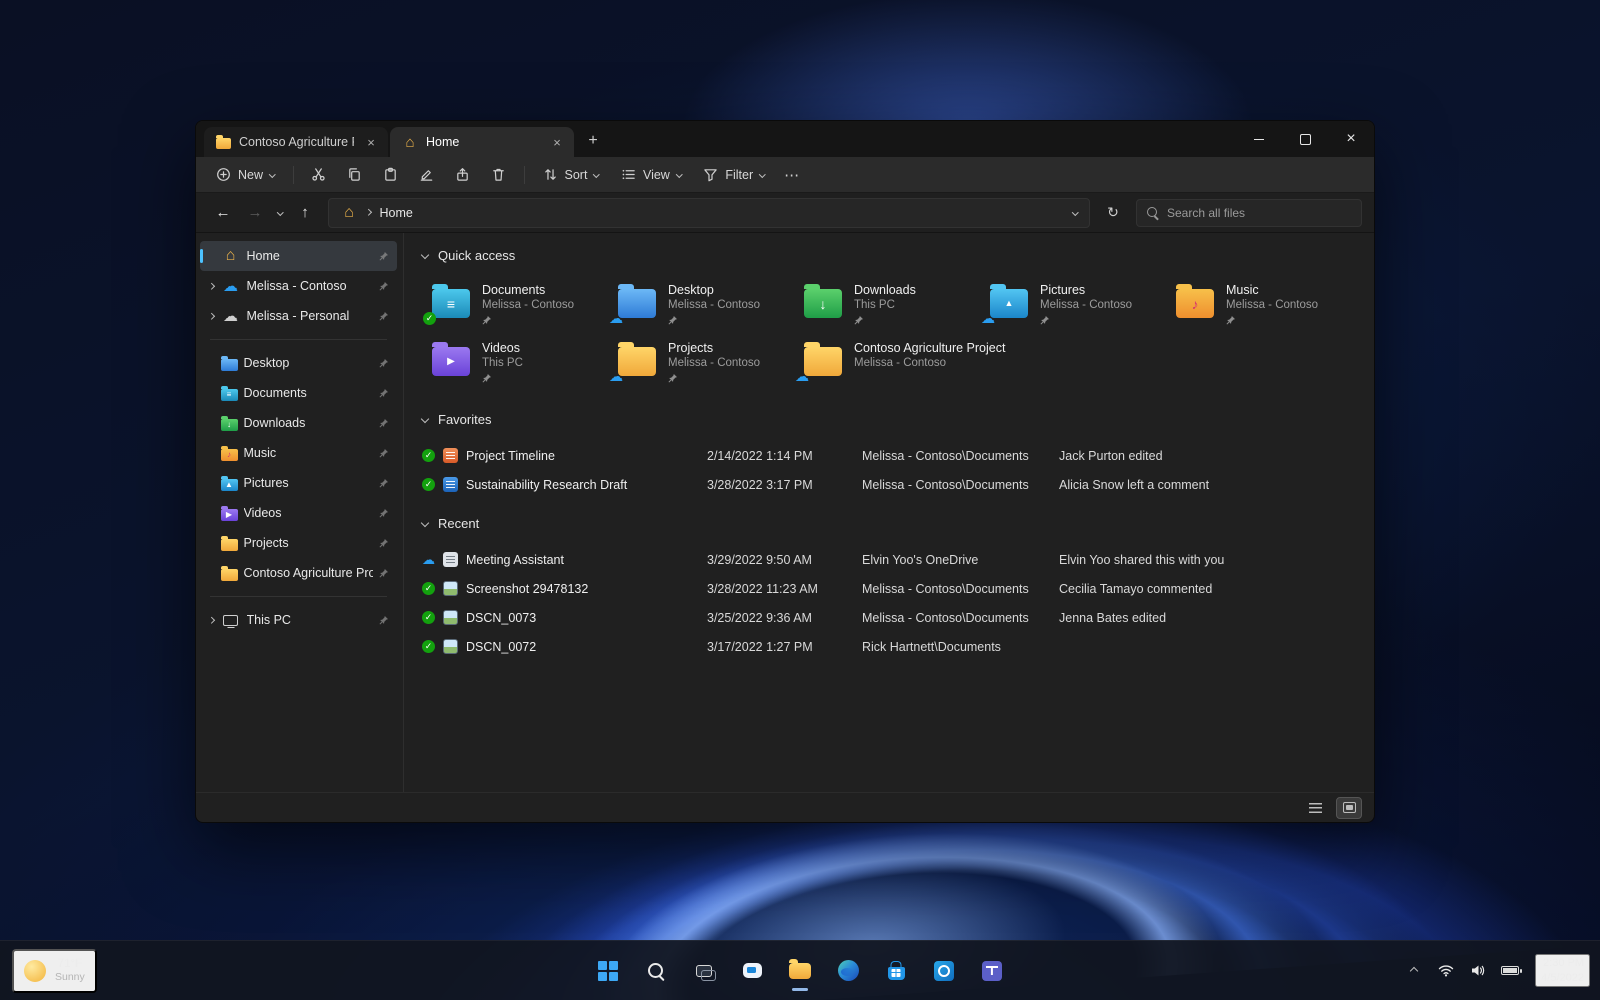 Image resolution: width=1600 pixels, height=1000 pixels. I want to click on new-button: New, so click(245, 175).